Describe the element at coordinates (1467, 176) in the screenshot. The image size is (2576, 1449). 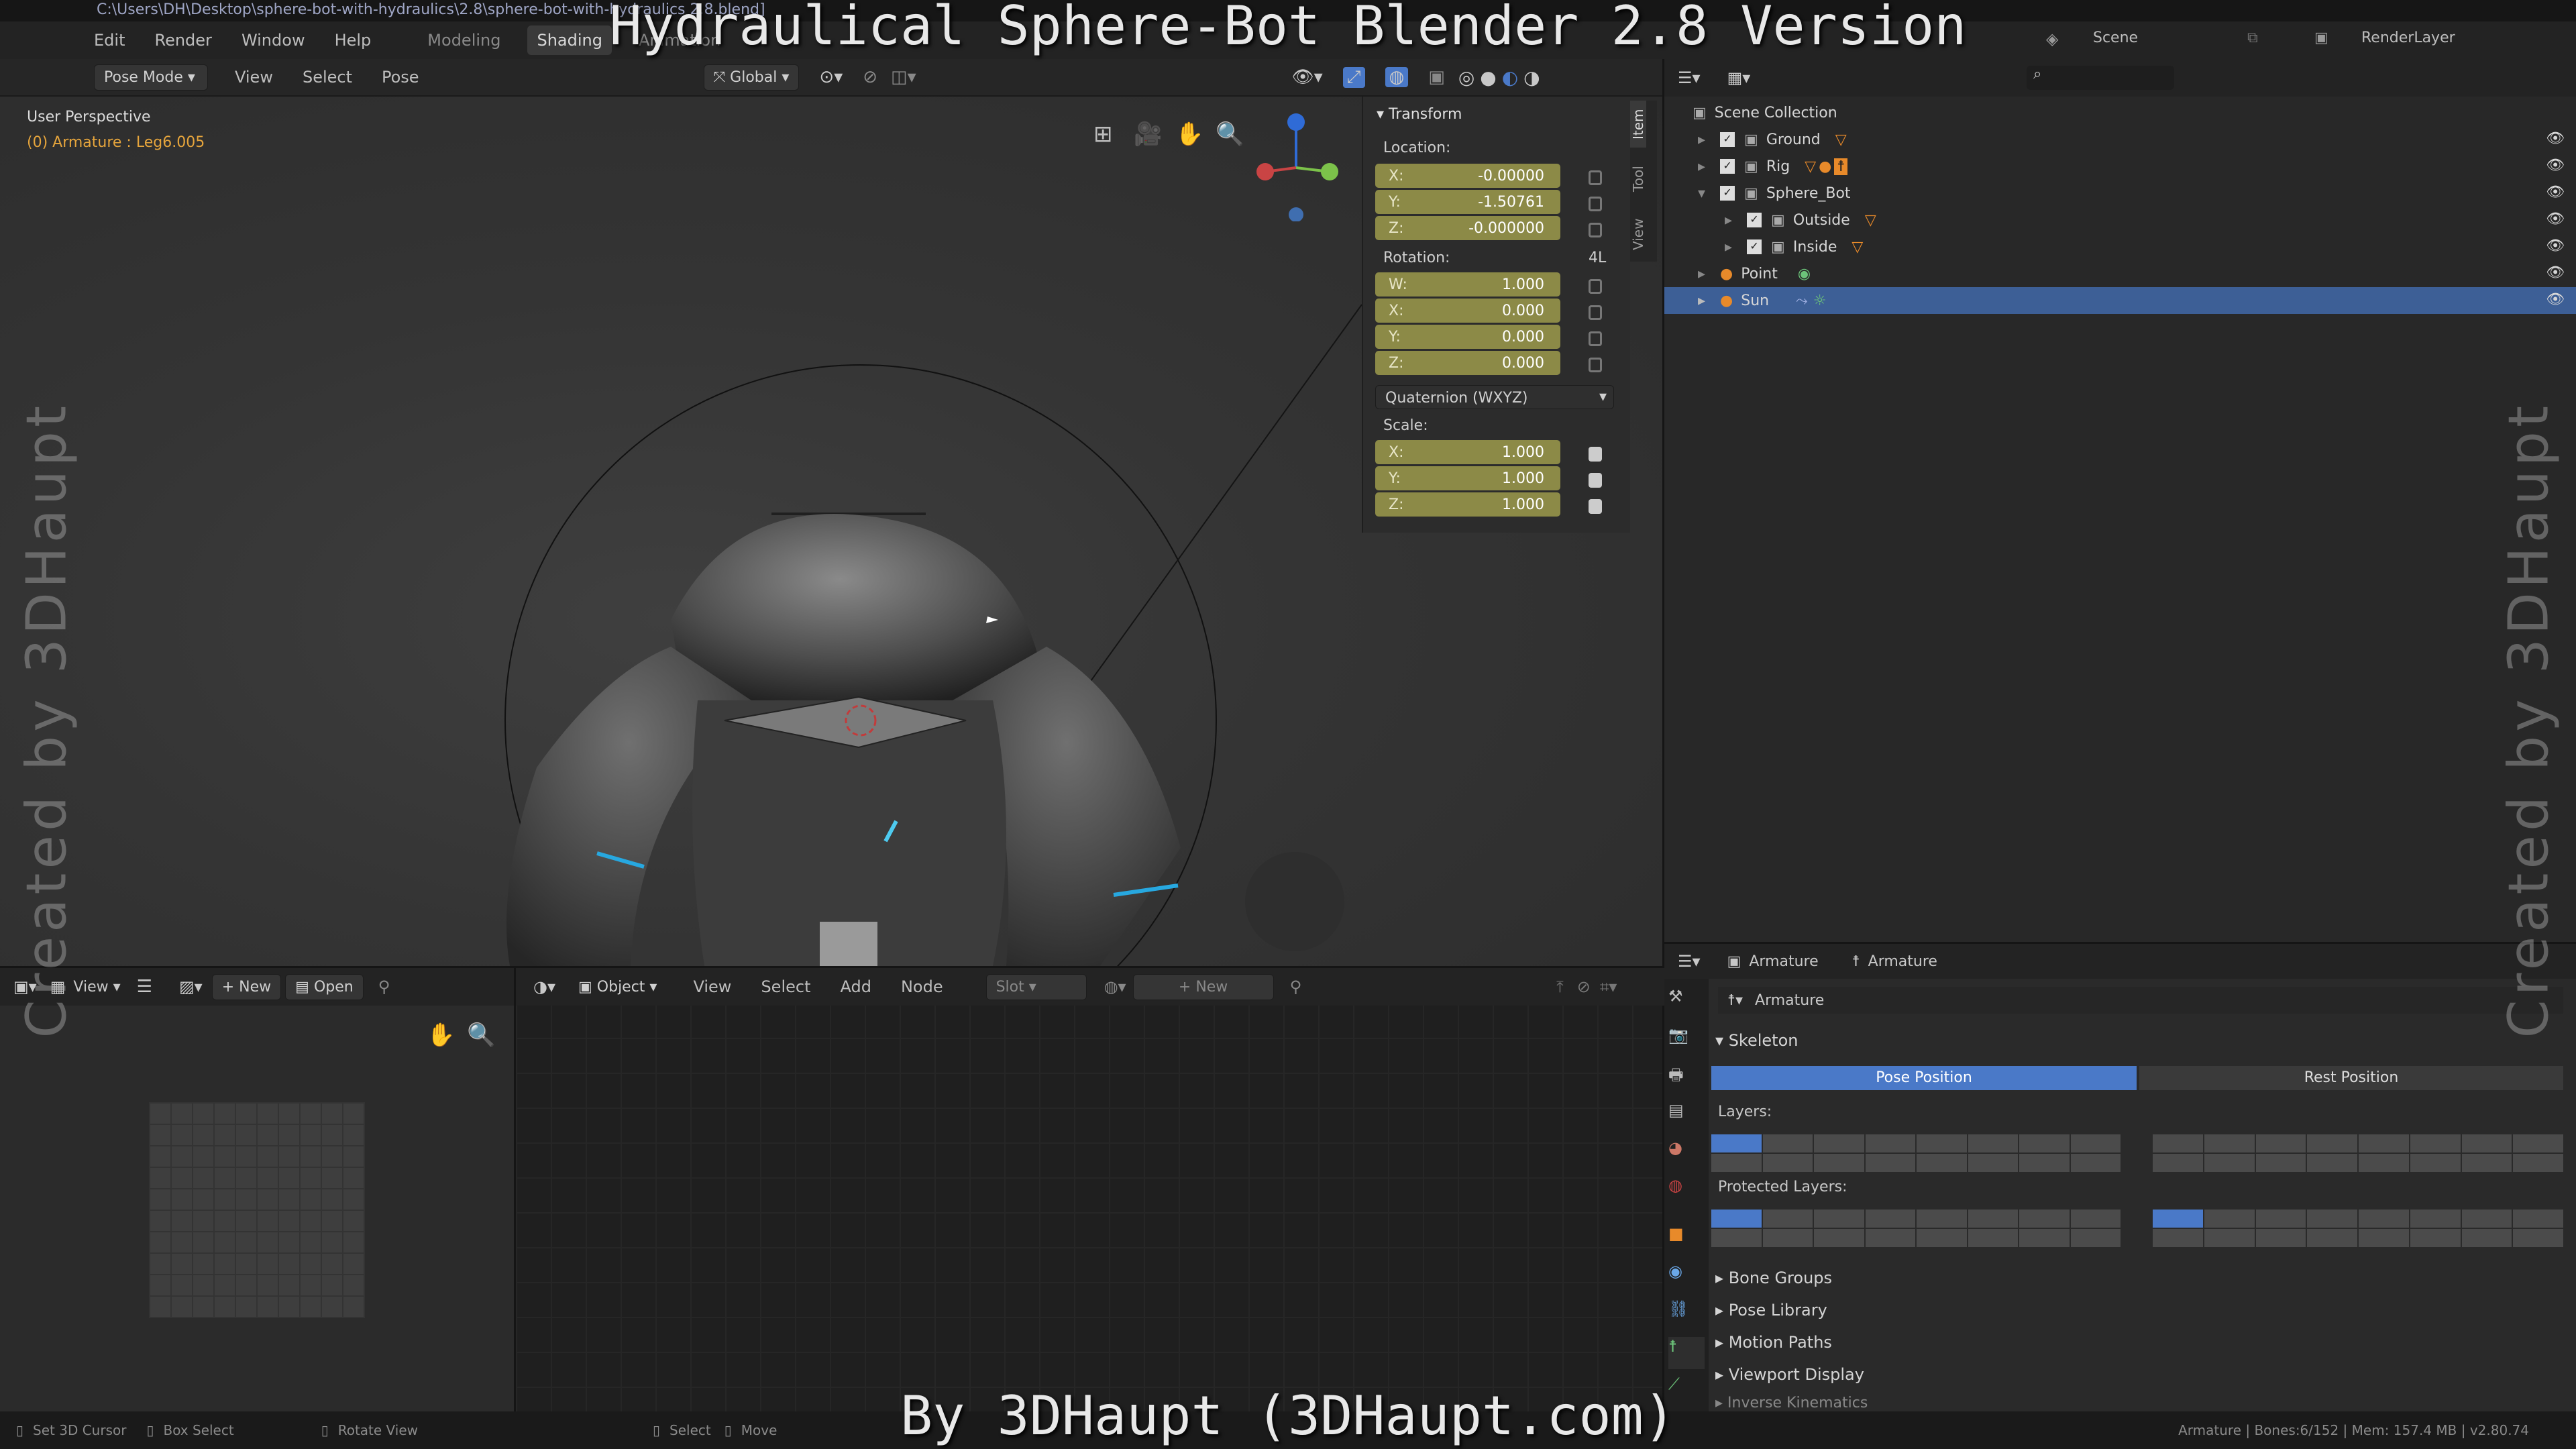
I see `location-x-field: X: -0.00000` at that location.